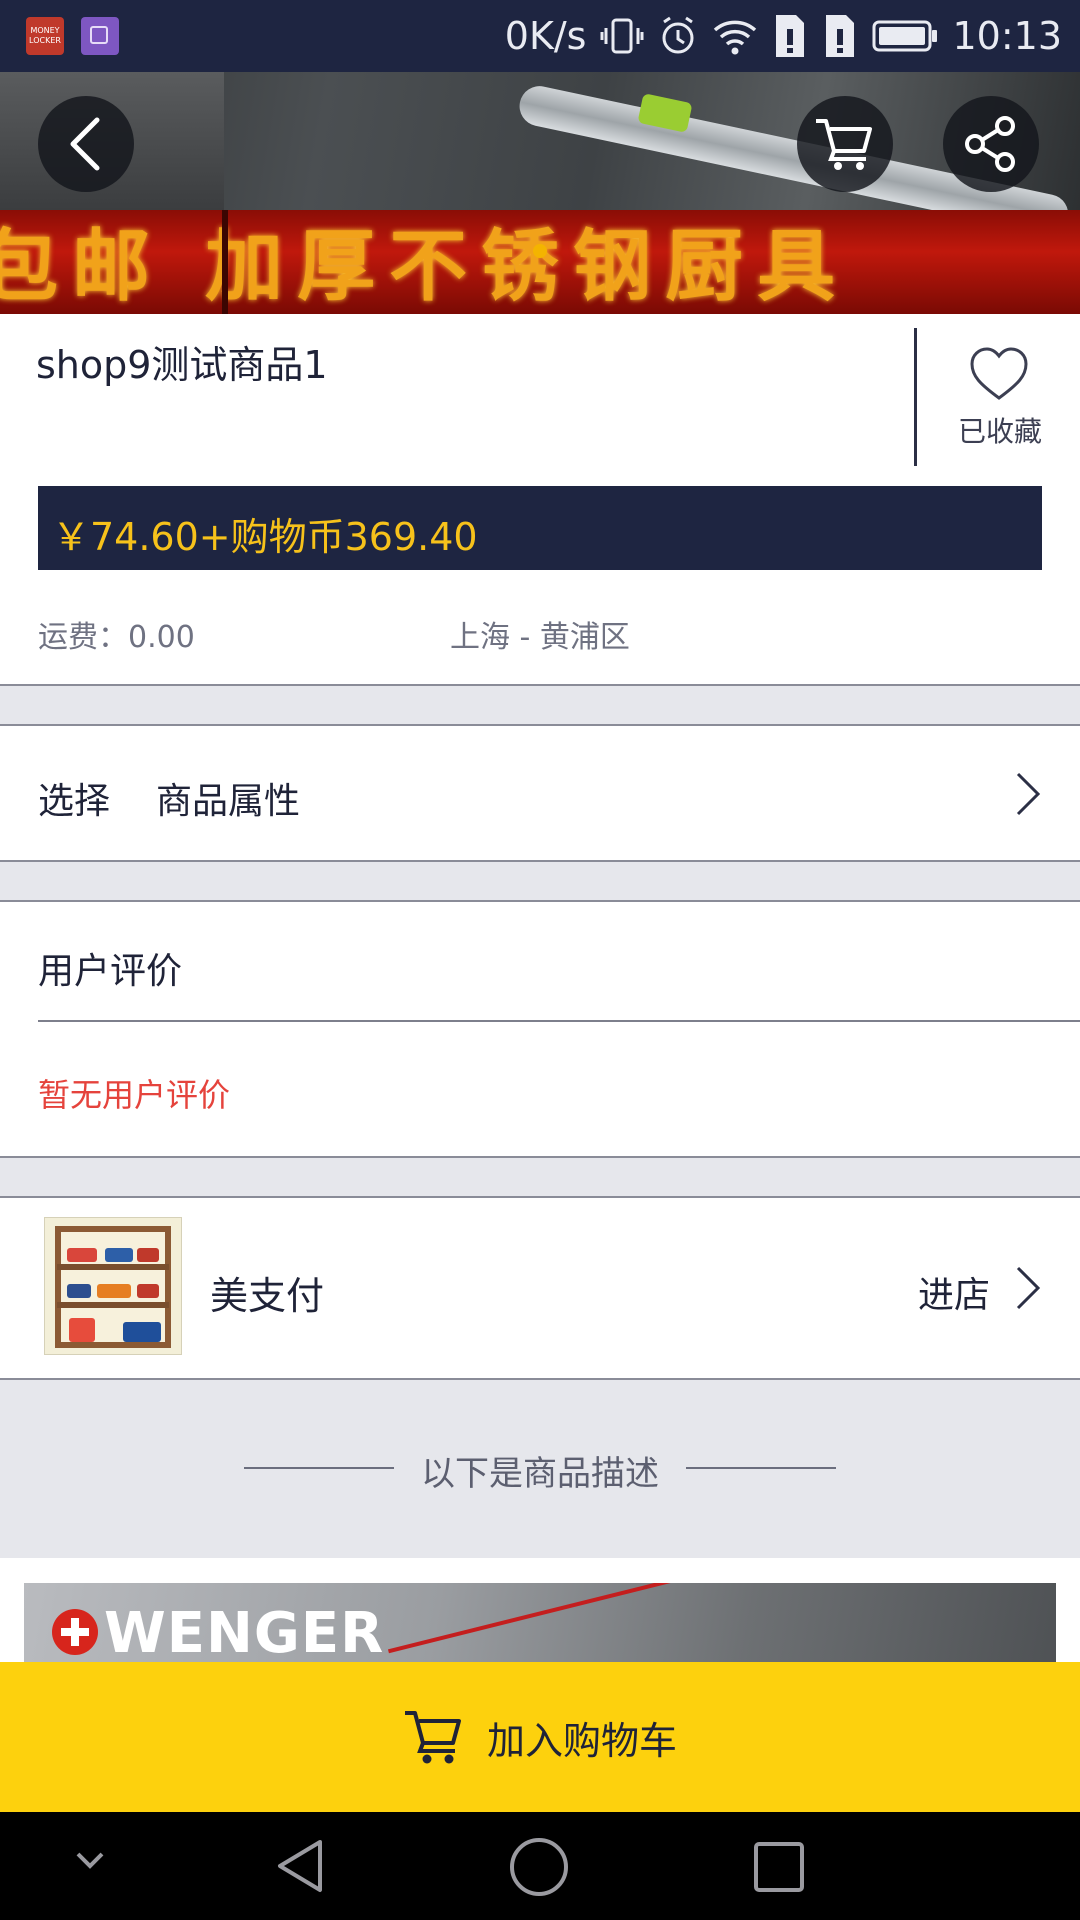  I want to click on favorite-label: 已收藏, so click(1000, 430).